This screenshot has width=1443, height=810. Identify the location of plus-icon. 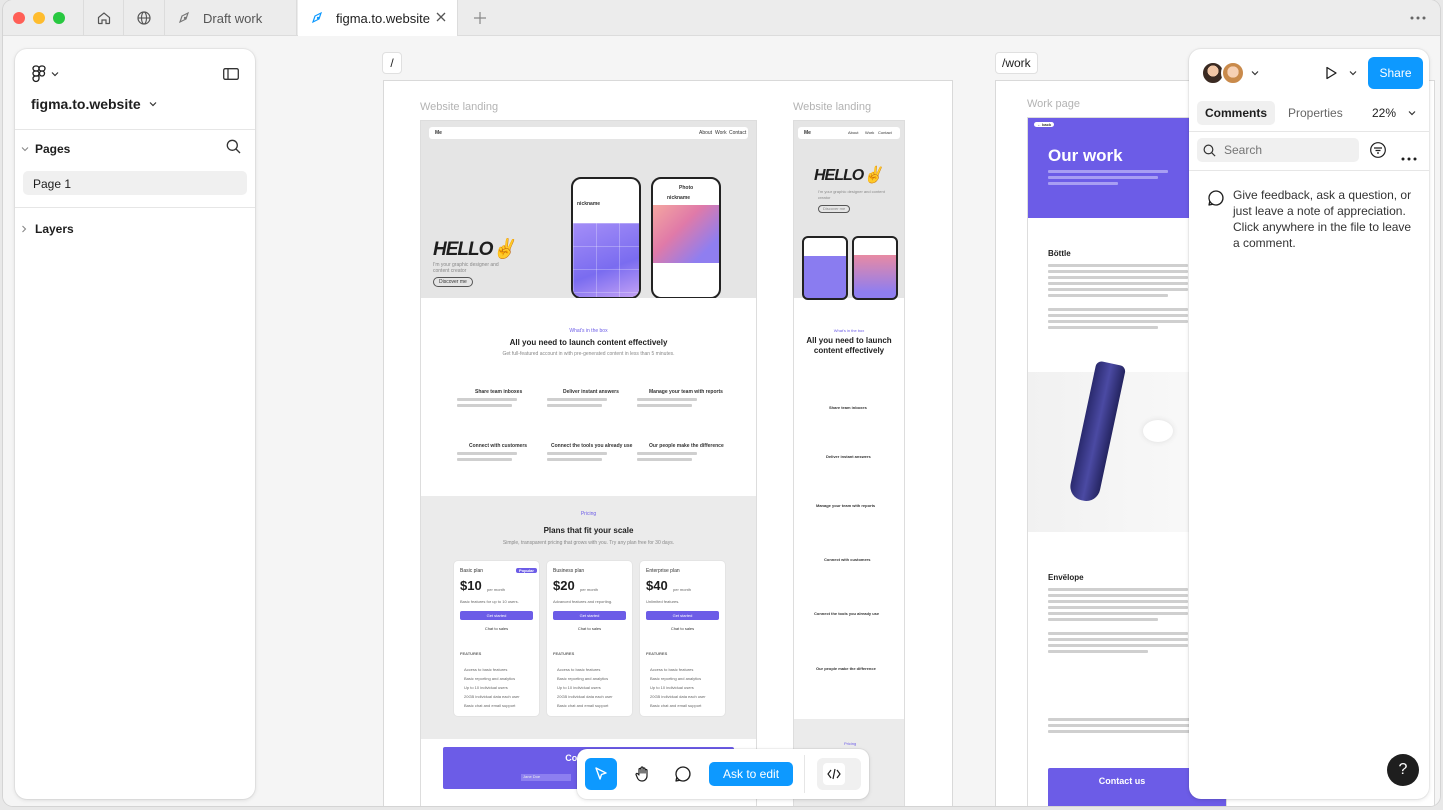
(480, 18).